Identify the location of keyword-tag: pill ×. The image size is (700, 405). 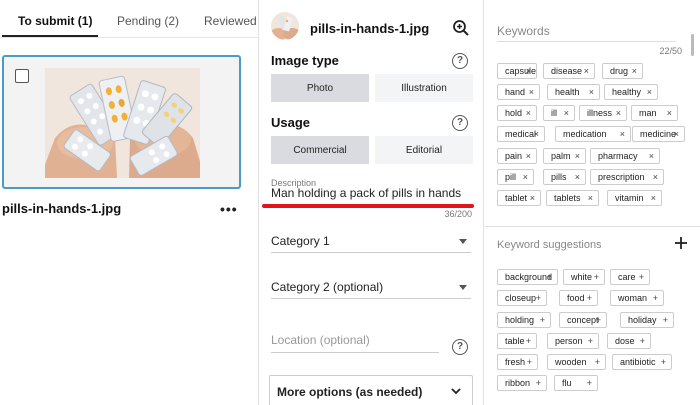
(515, 177).